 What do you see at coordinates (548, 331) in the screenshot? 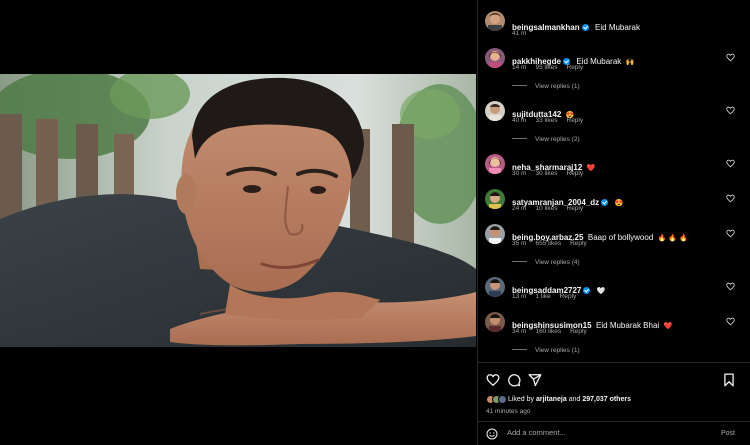
I see `comment-likes: 160 likes` at bounding box center [548, 331].